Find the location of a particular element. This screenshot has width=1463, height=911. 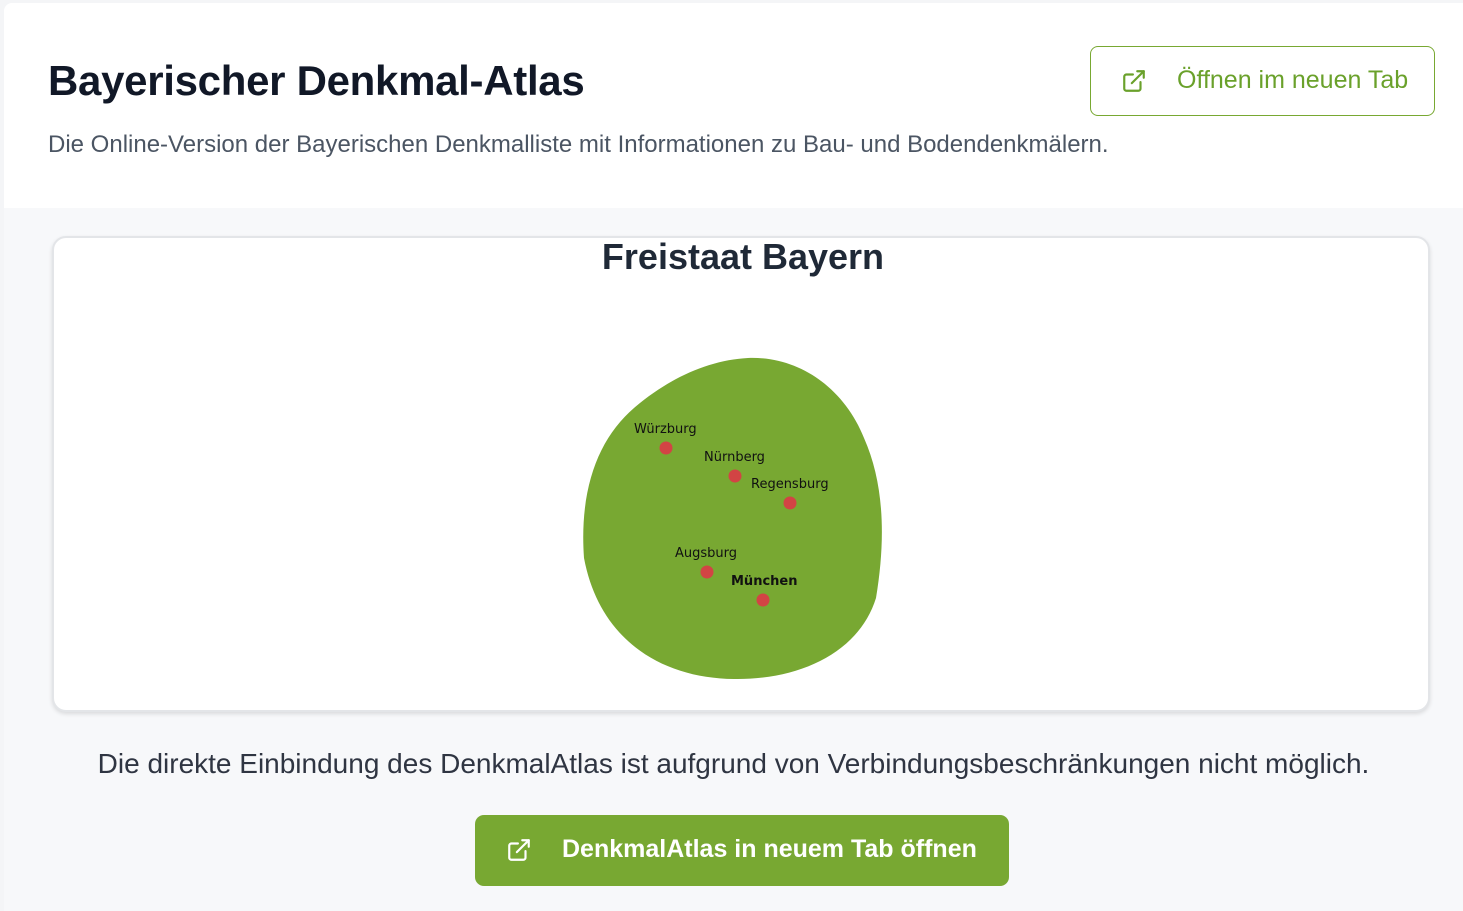

city-label-nuernberg: Nürnberg is located at coordinates (734, 457).